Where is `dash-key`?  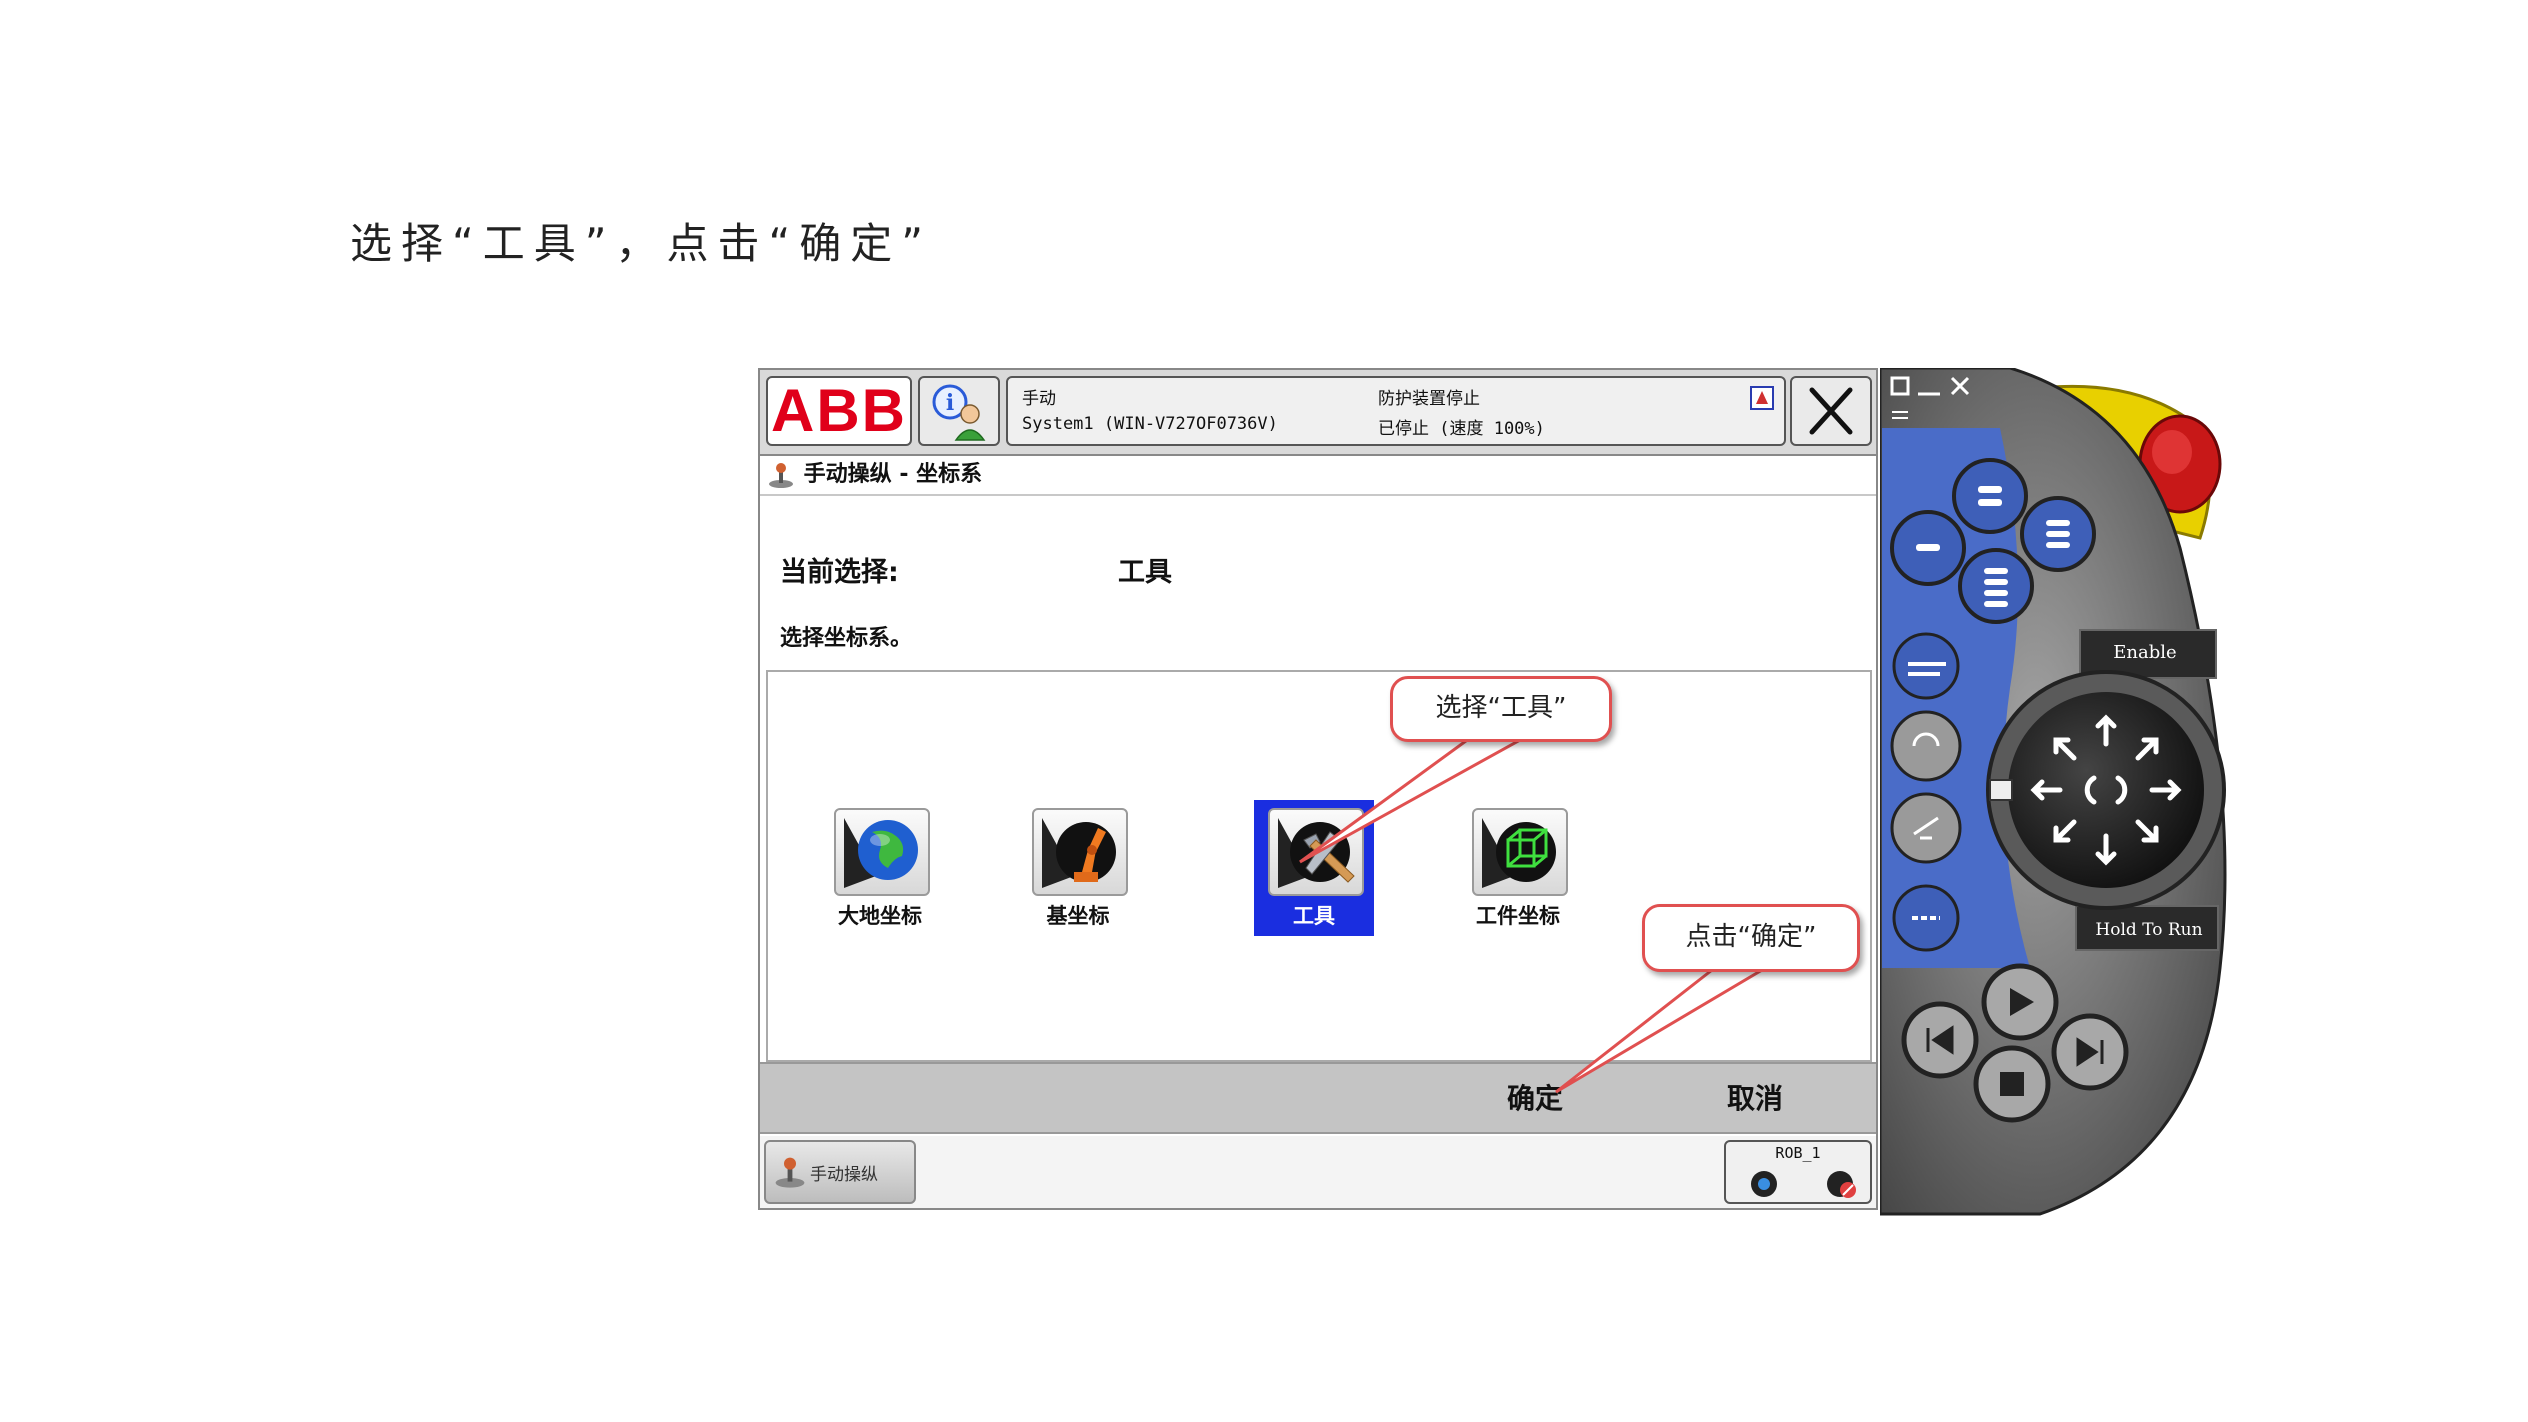 dash-key is located at coordinates (1926, 918).